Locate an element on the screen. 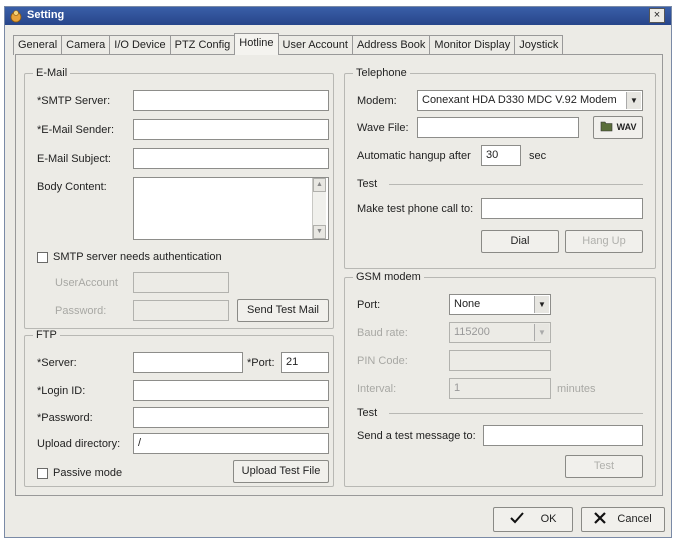 This screenshot has height=540, width=676. hangup-seconds-input: 30 is located at coordinates (501, 155).